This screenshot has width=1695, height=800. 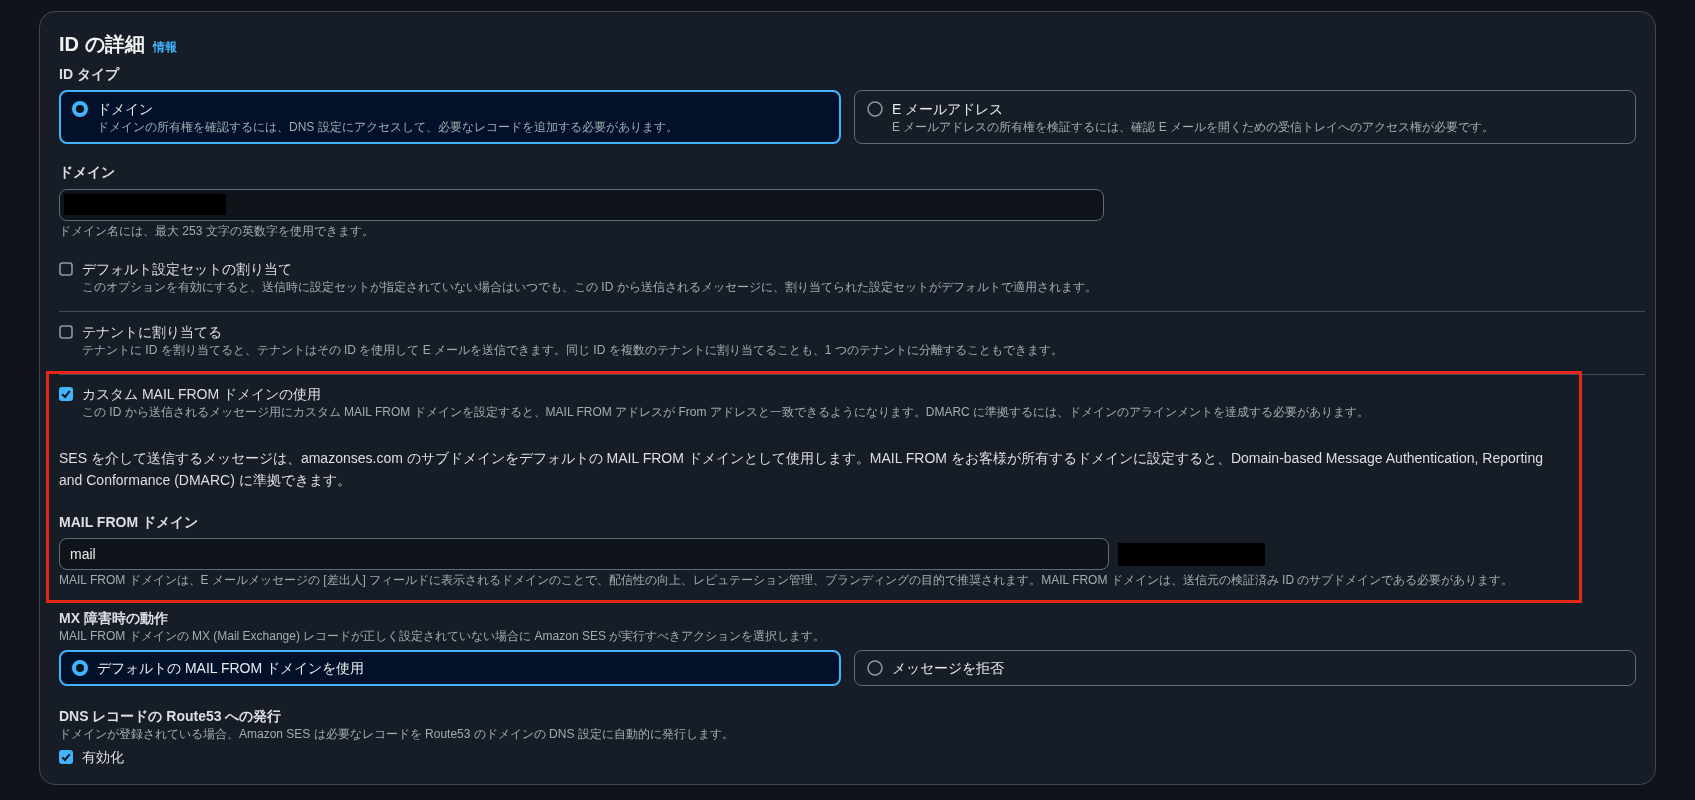 I want to click on field-label: ドメイン, so click(x=87, y=172).